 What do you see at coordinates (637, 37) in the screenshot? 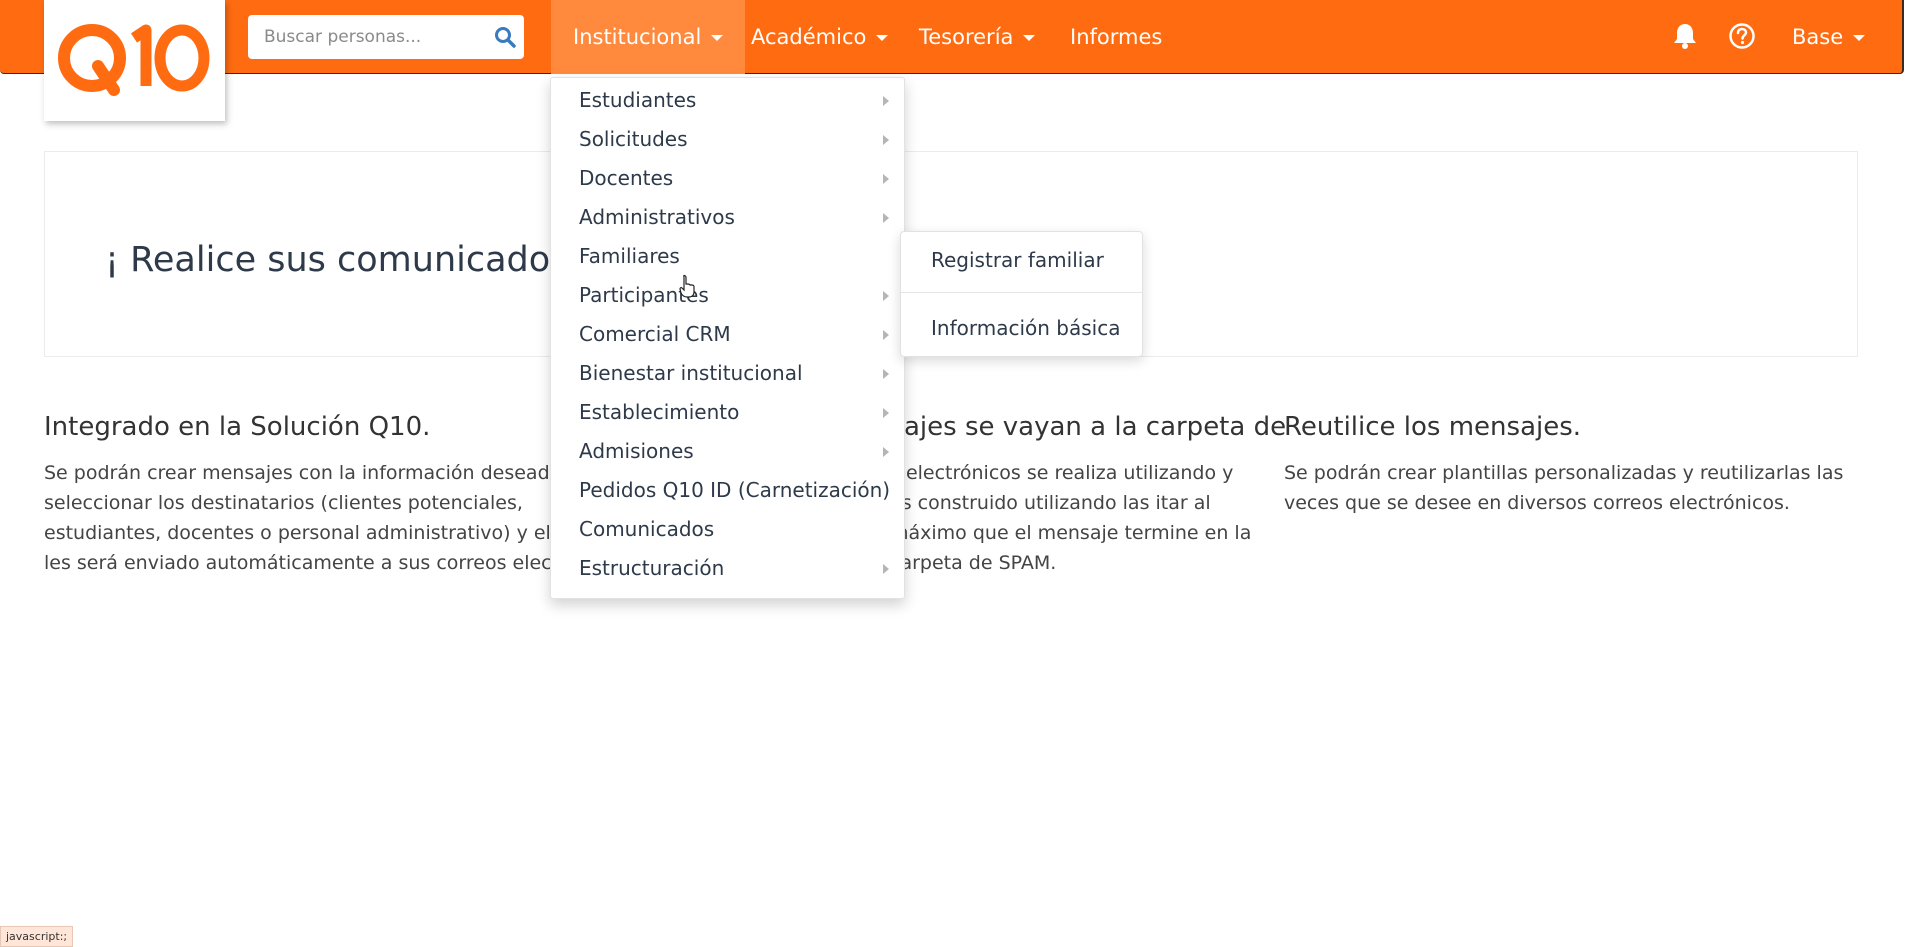
I see `nav-institucional-label: Institucional` at bounding box center [637, 37].